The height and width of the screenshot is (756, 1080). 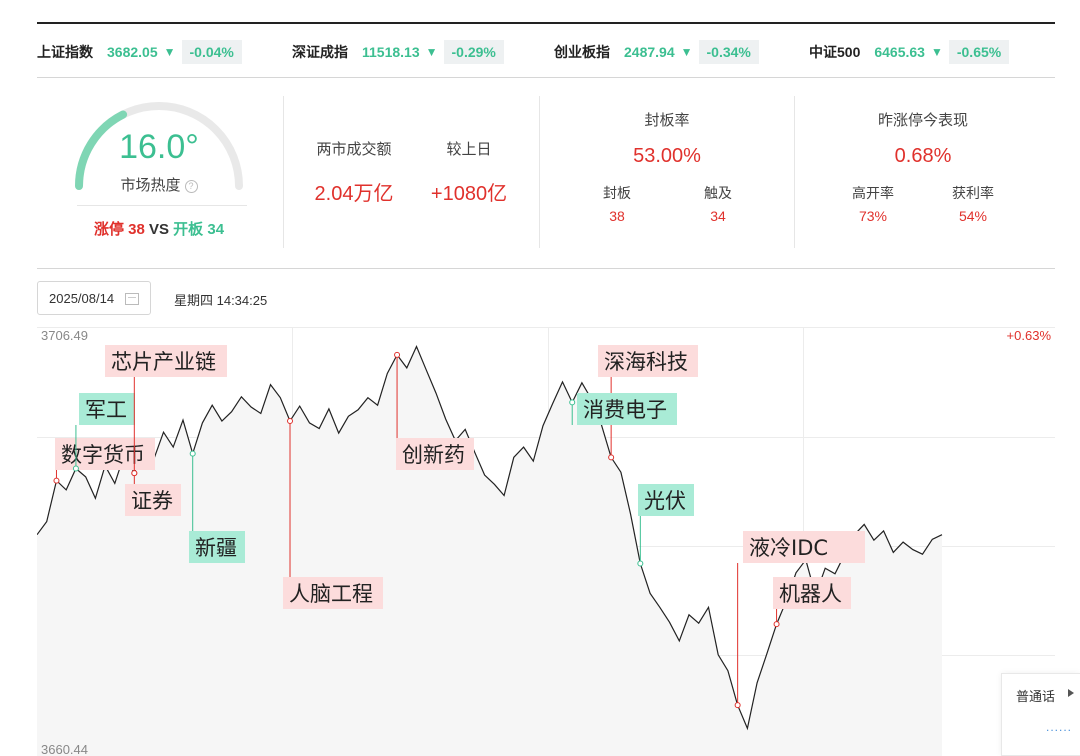 What do you see at coordinates (718, 193) in the screenshot?
I see `touched-label: 触及` at bounding box center [718, 193].